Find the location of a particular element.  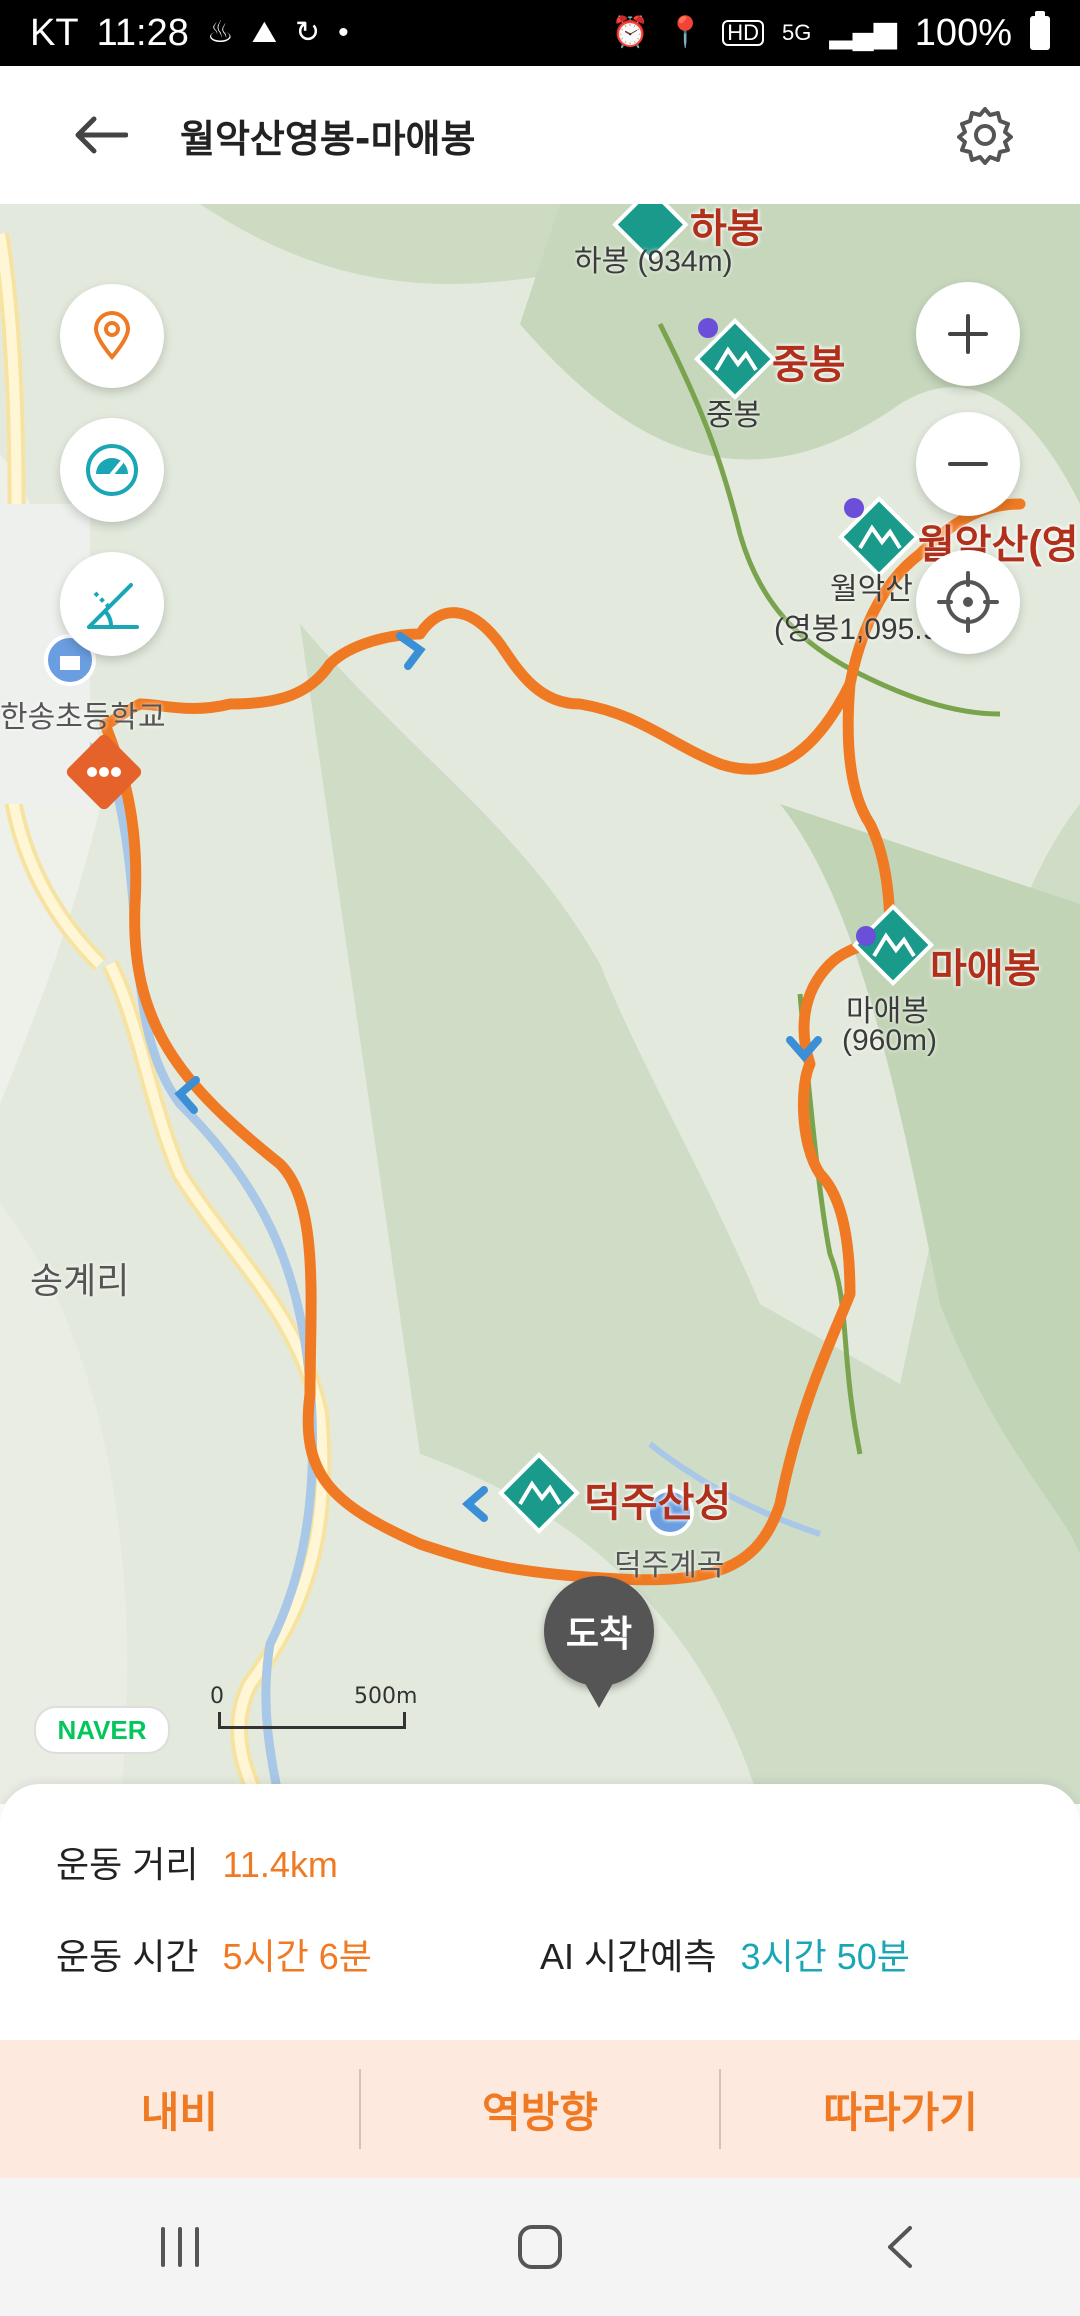

map-scale: 0 500m is located at coordinates (315, 1716).